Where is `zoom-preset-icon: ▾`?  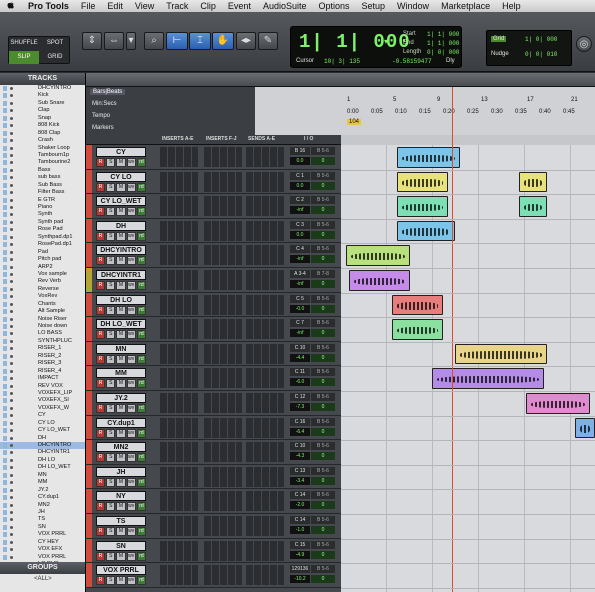
zoom-preset-icon: ▾ is located at coordinates (131, 41).